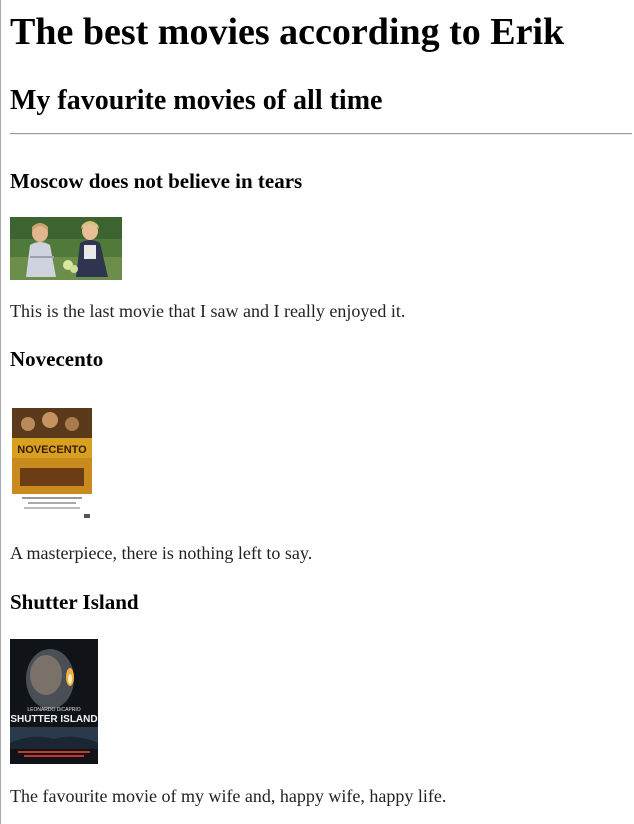 The width and height of the screenshot is (634, 824). Describe the element at coordinates (66, 248) in the screenshot. I see `movie-image-moscow` at that location.